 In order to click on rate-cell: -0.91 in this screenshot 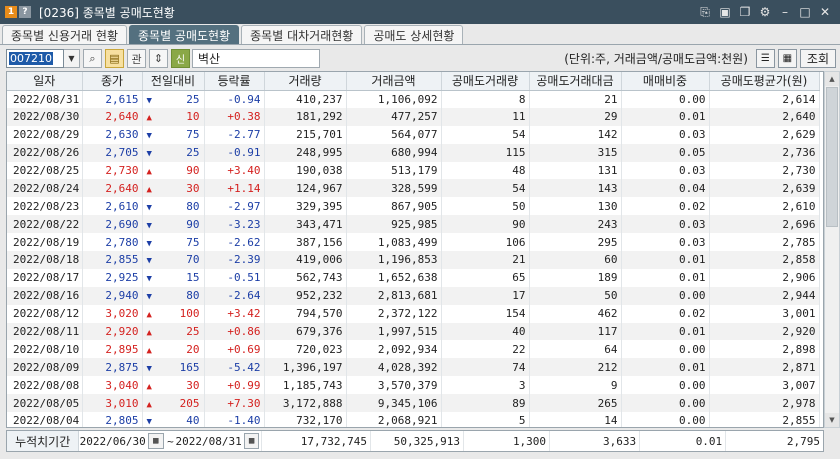, I will do `click(234, 152)`.